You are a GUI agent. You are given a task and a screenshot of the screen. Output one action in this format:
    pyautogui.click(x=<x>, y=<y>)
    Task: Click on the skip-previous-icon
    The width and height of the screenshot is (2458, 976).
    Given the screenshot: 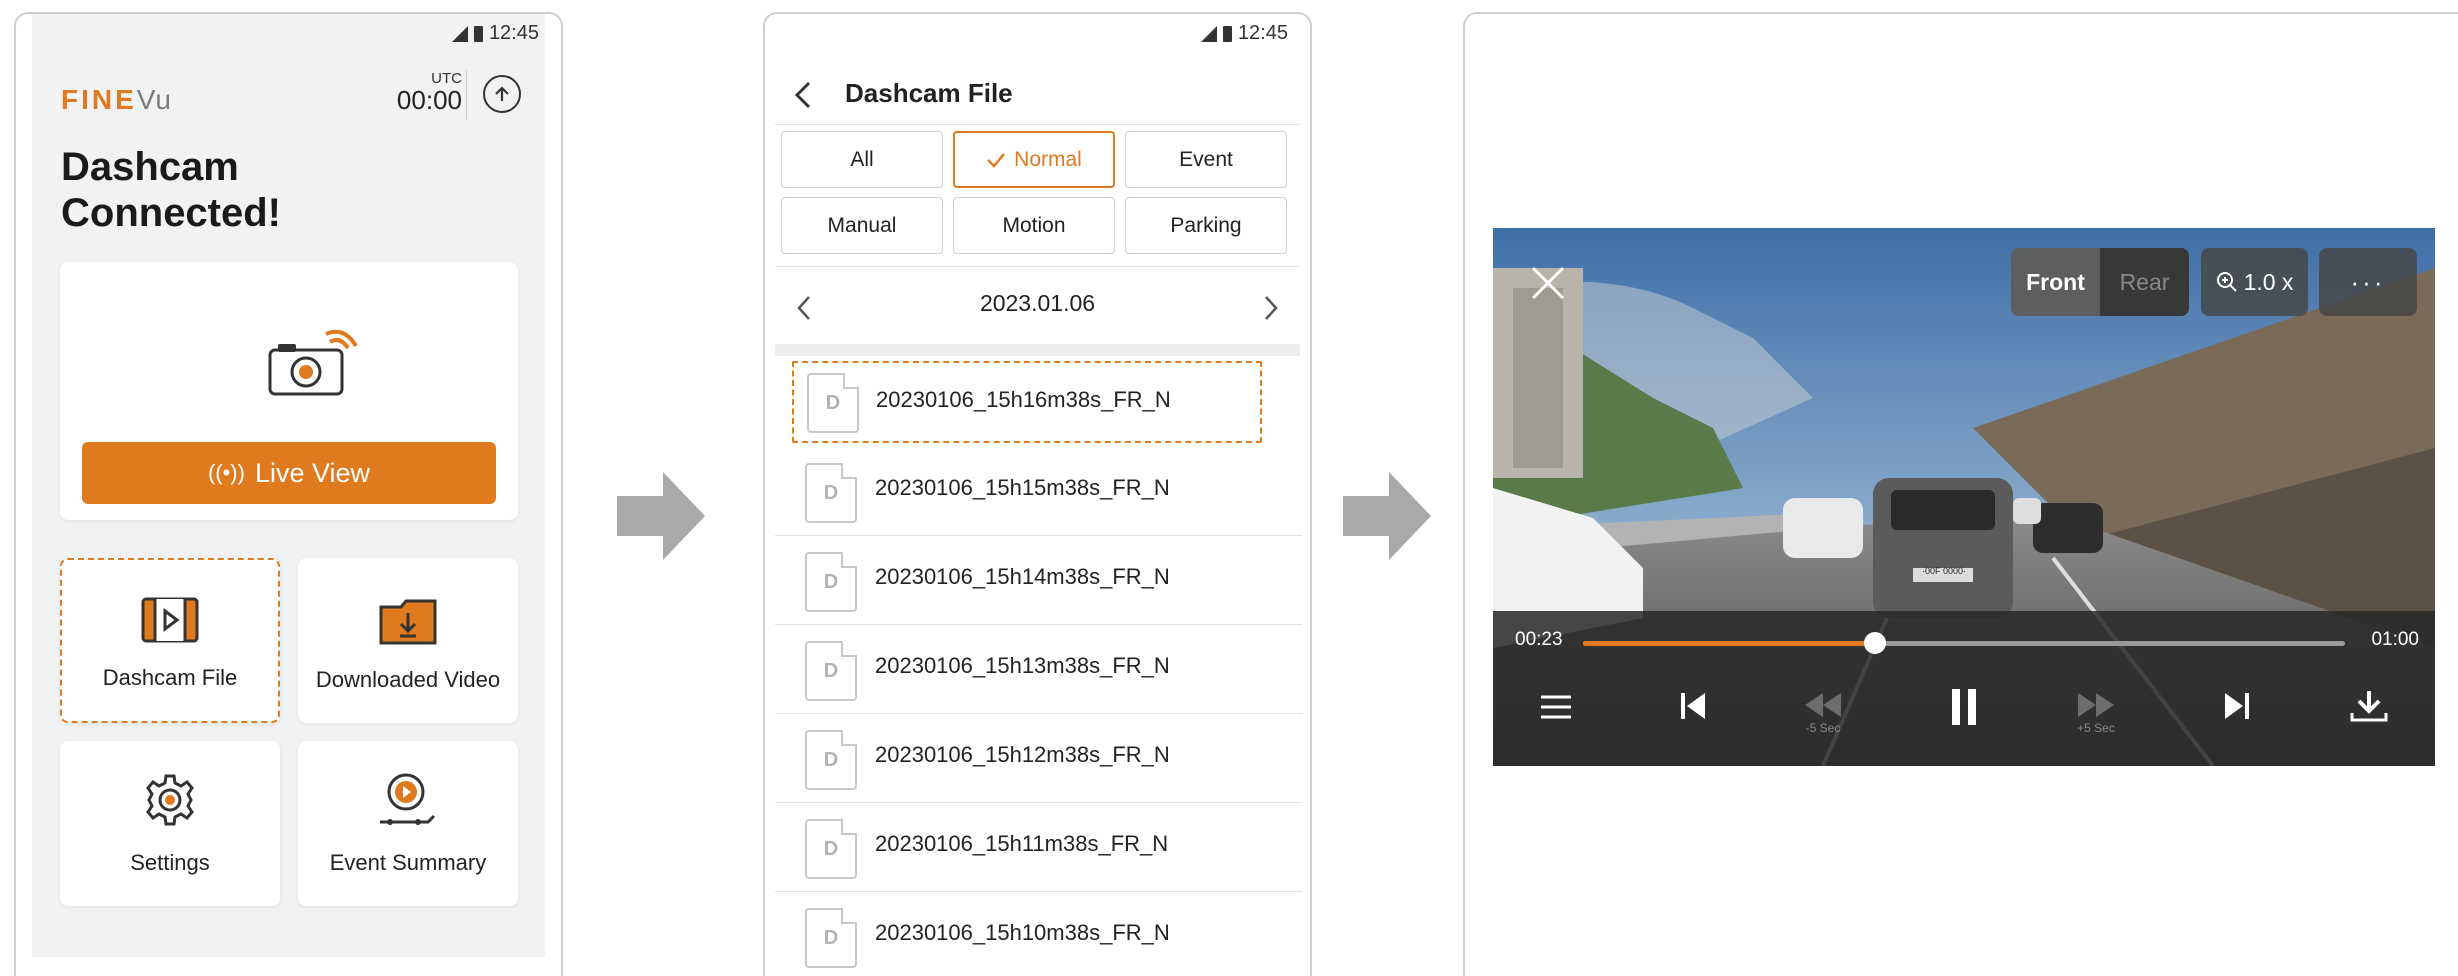 What is the action you would take?
    pyautogui.click(x=1693, y=706)
    